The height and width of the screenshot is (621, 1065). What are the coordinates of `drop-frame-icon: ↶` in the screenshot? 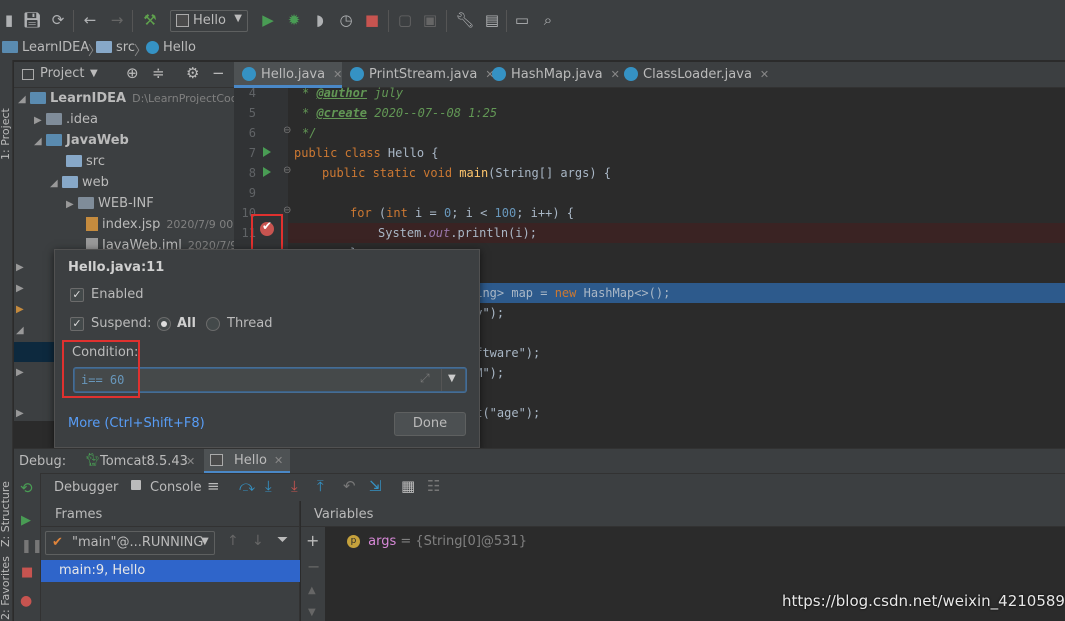 It's located at (349, 486).